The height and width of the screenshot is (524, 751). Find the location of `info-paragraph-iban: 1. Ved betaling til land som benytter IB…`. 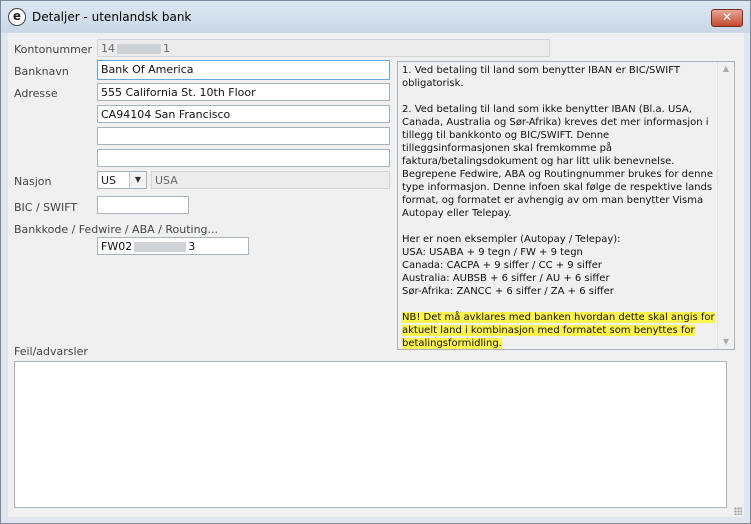

info-paragraph-iban: 1. Ved betaling til land som benytter IB… is located at coordinates (541, 77).